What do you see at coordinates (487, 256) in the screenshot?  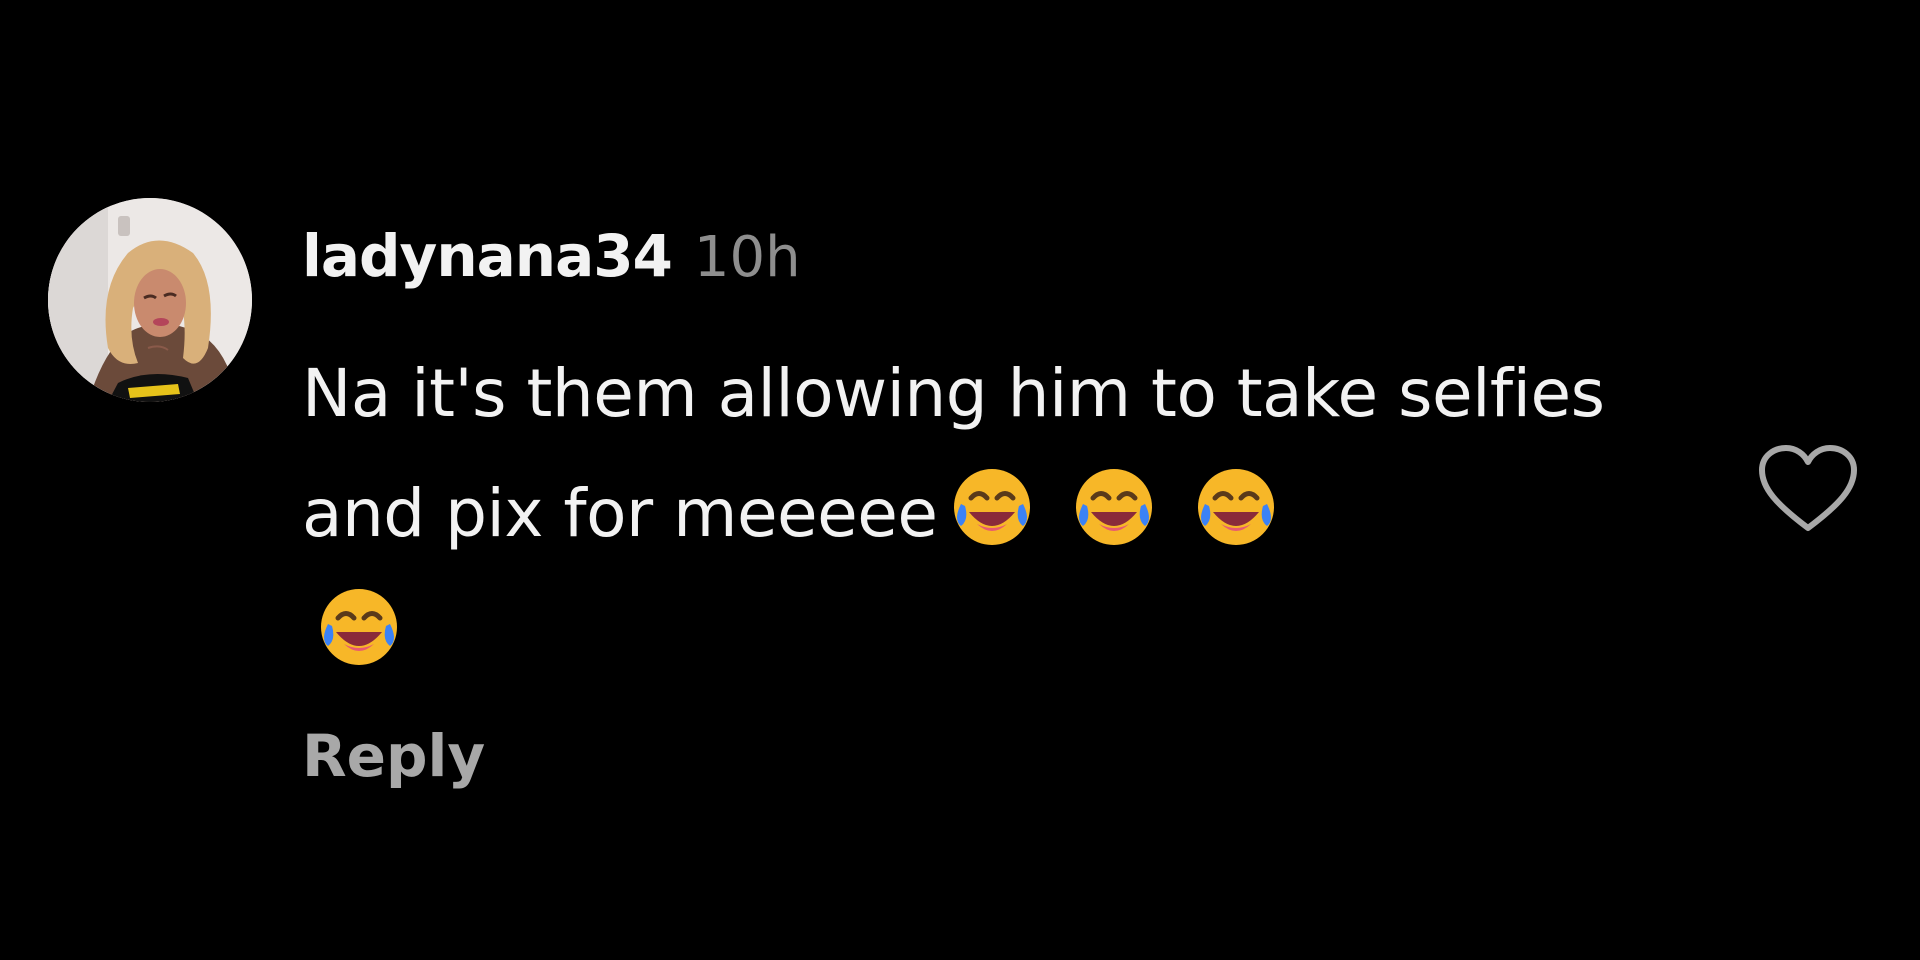 I see `username: ladynana34` at bounding box center [487, 256].